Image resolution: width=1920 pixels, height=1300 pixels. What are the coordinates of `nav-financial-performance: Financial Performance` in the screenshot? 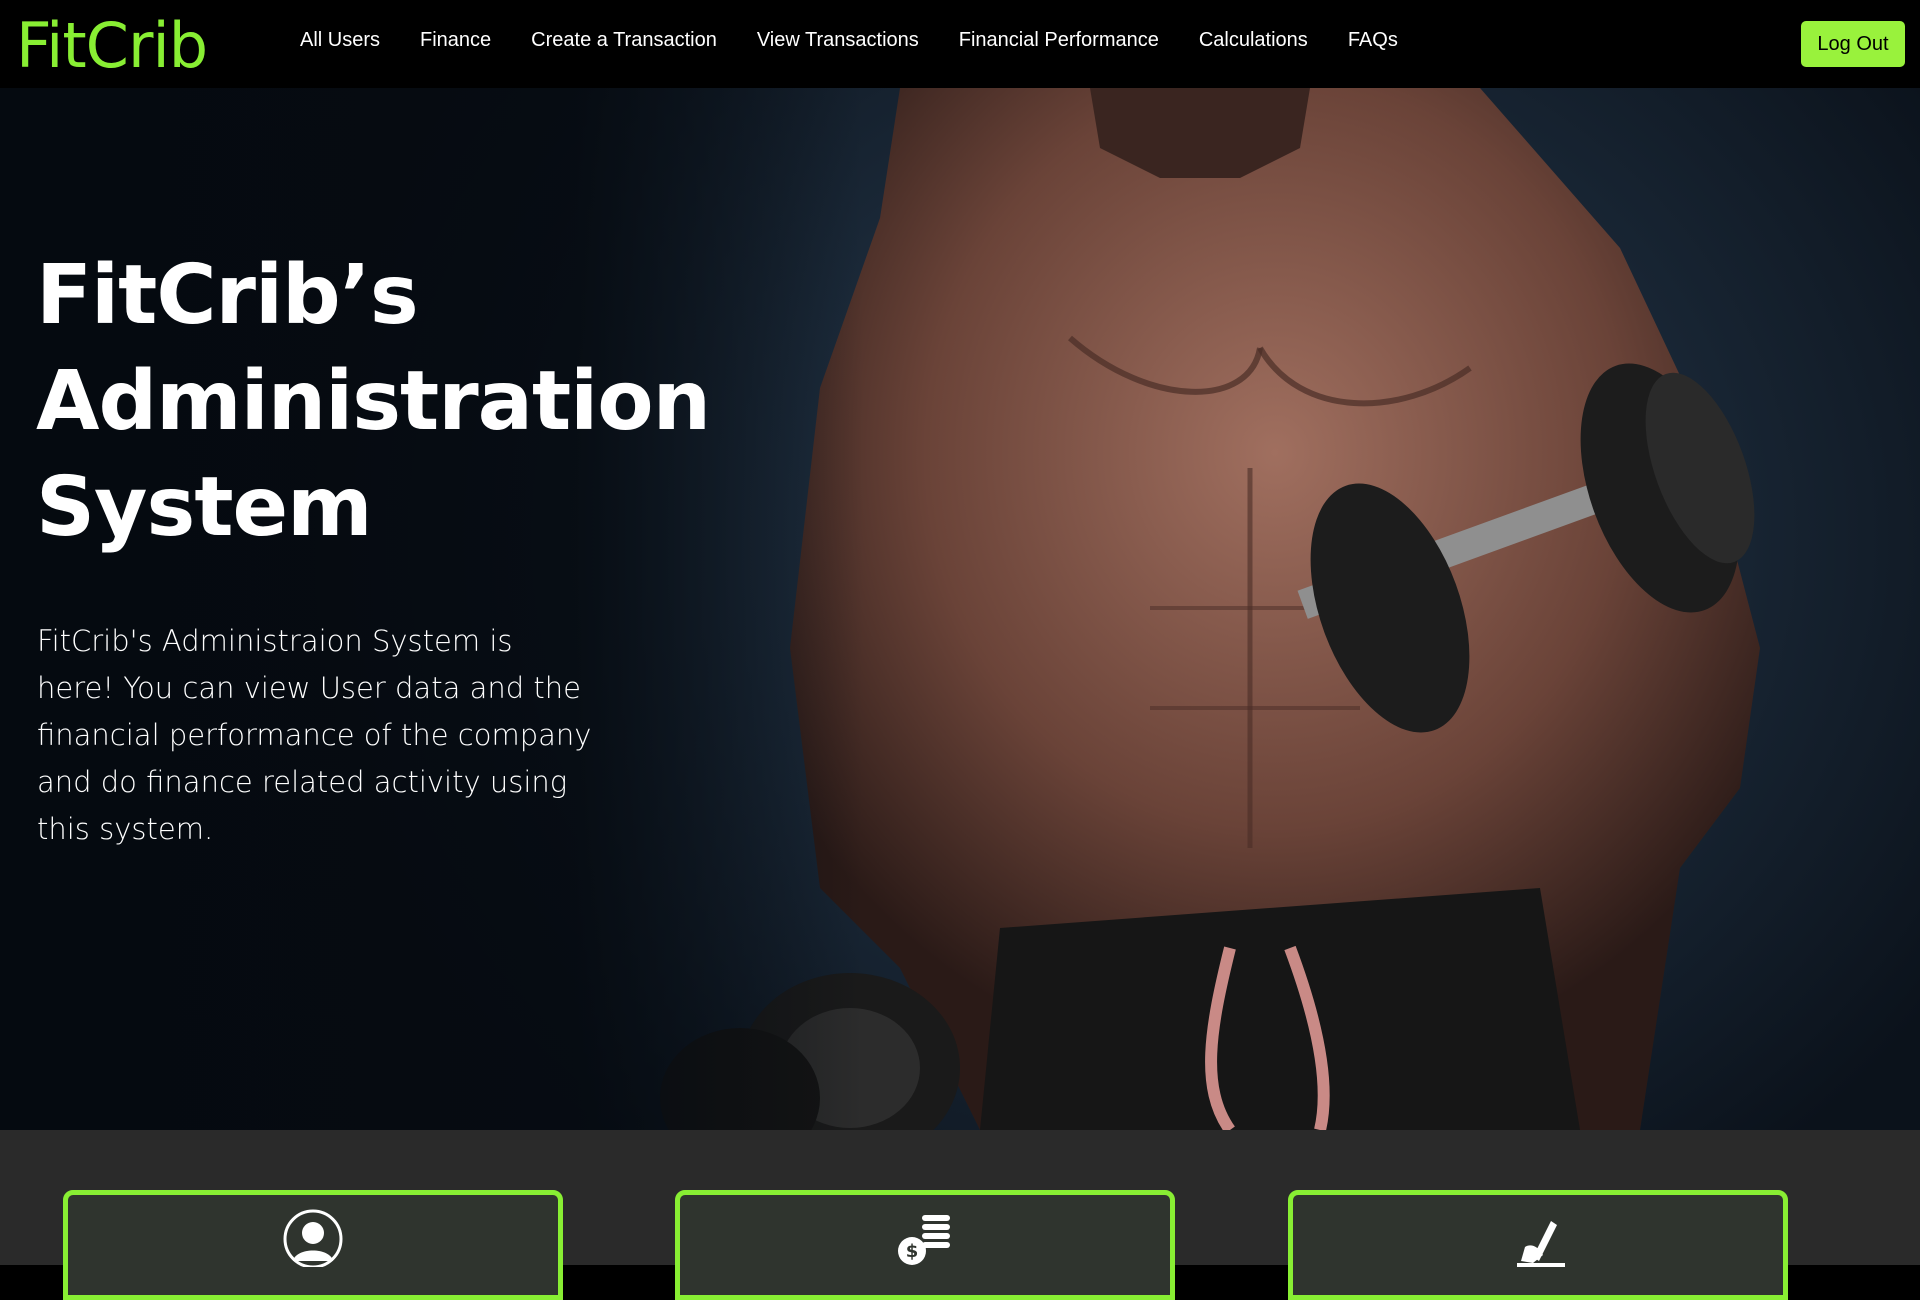 It's located at (1059, 40).